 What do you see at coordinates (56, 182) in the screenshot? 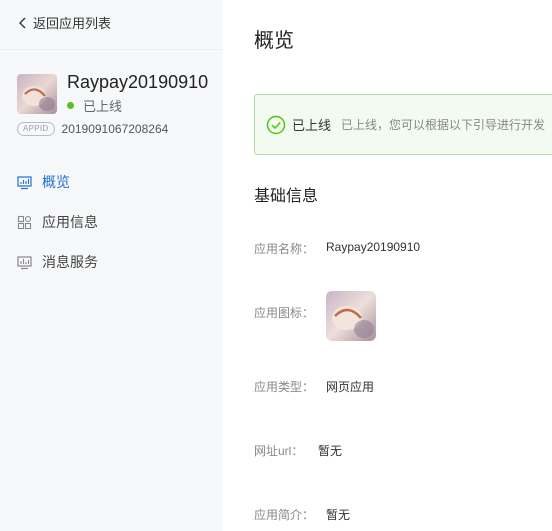
I see `sidebar-item-label: 概览` at bounding box center [56, 182].